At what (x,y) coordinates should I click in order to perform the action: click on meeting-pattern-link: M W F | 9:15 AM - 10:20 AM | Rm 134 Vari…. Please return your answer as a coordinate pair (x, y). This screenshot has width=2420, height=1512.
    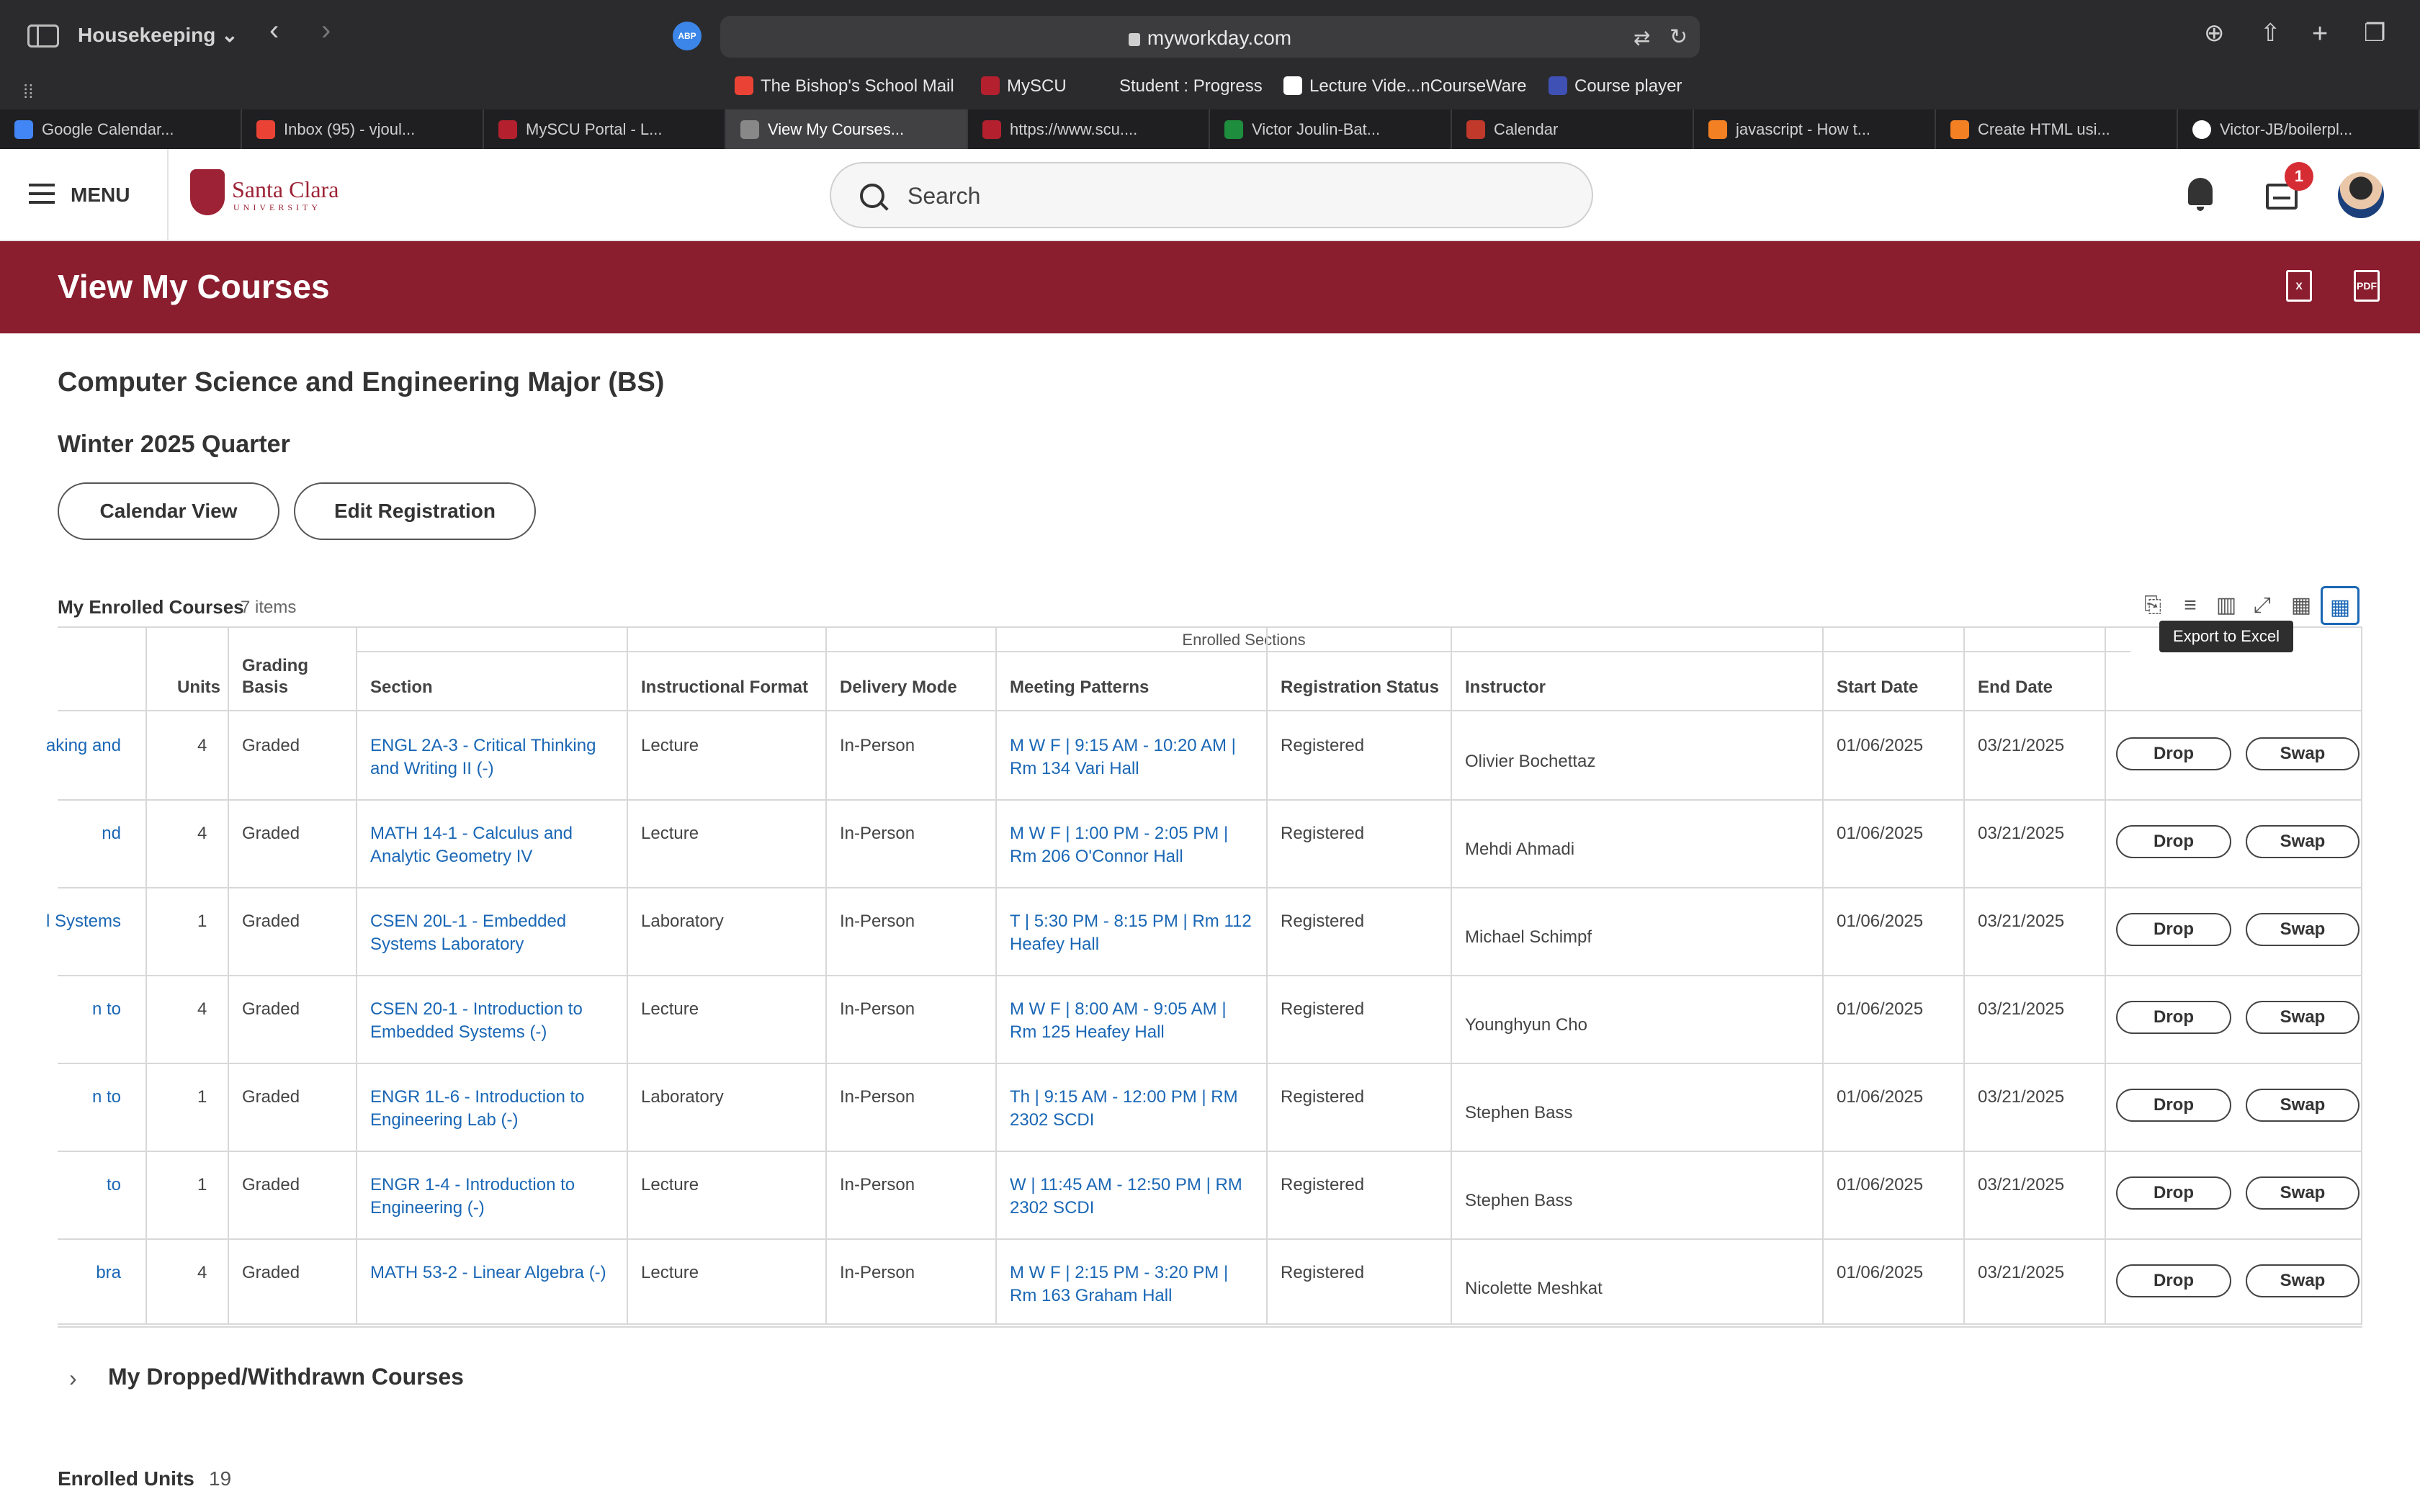
    Looking at the image, I should click on (1132, 757).